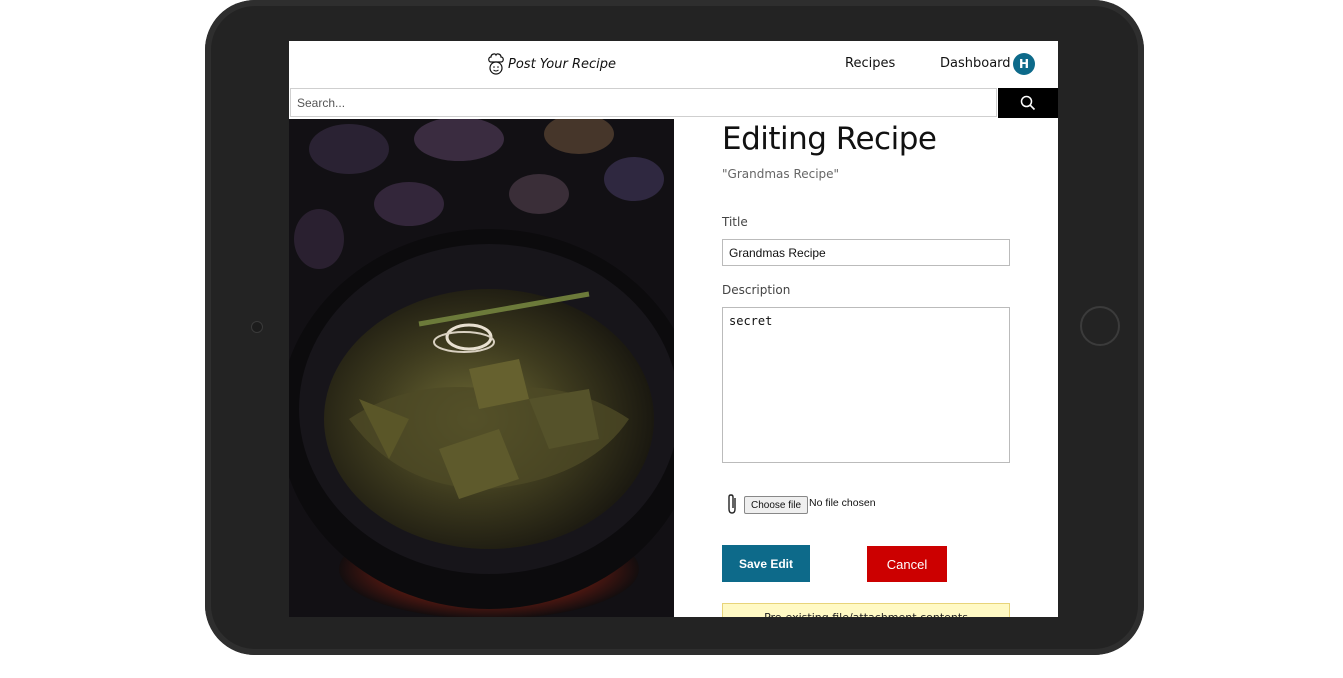 This screenshot has width=1343, height=678. Describe the element at coordinates (866, 385) in the screenshot. I see `description-field: secret` at that location.